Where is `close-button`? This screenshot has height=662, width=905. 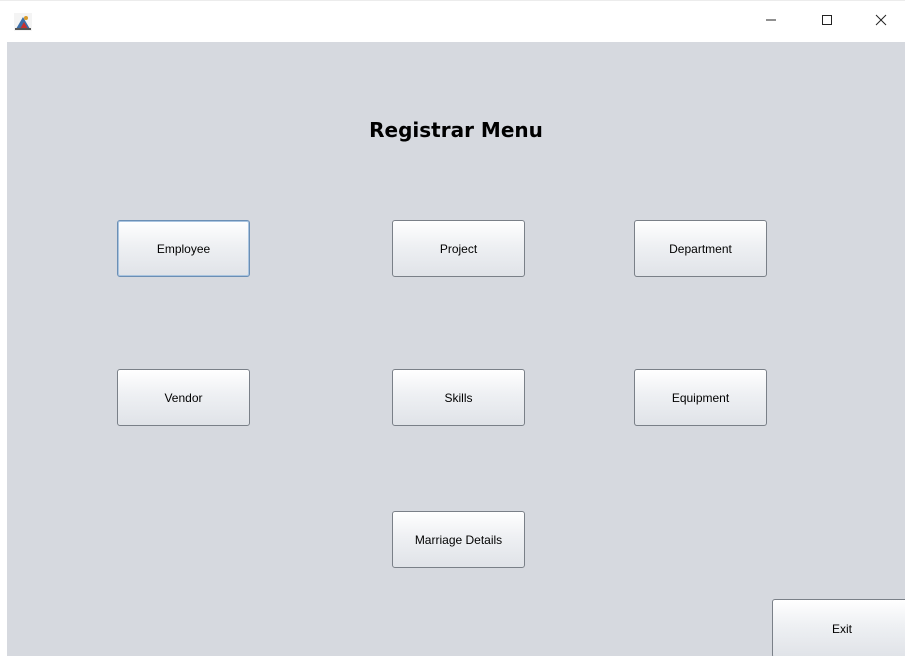
close-button is located at coordinates (881, 22).